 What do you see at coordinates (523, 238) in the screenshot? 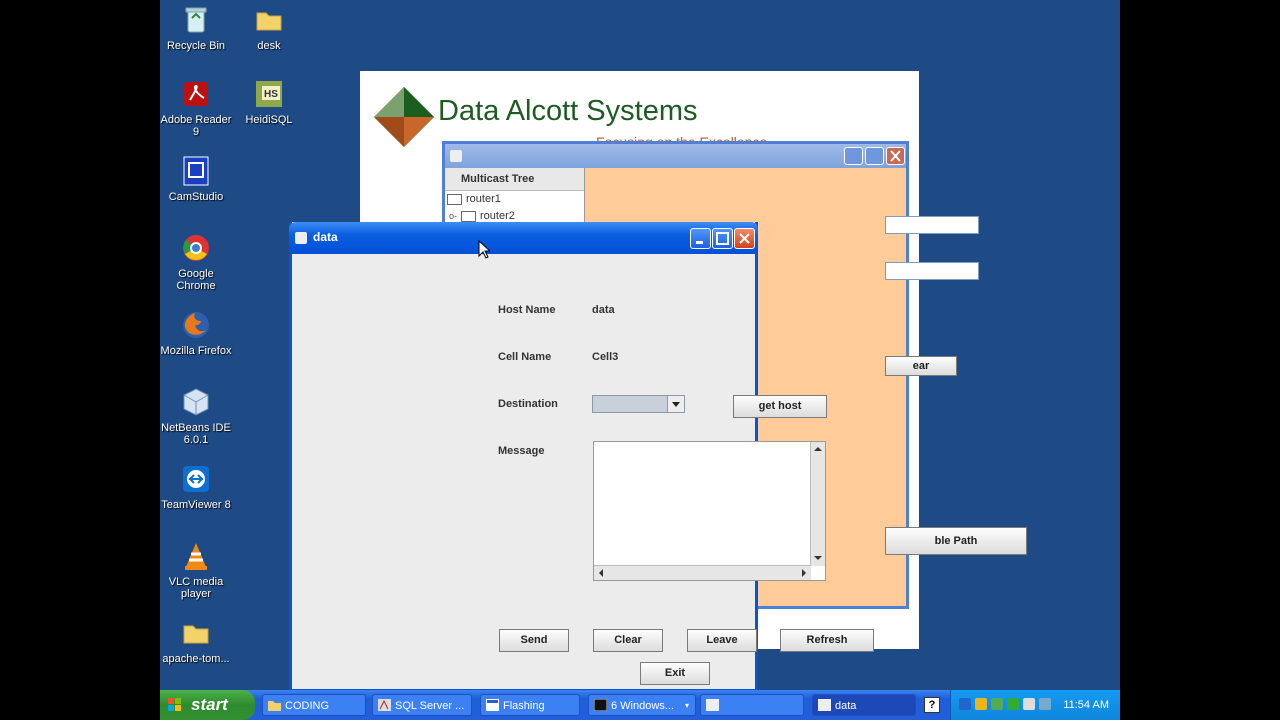
I see `data-titlebar: data` at bounding box center [523, 238].